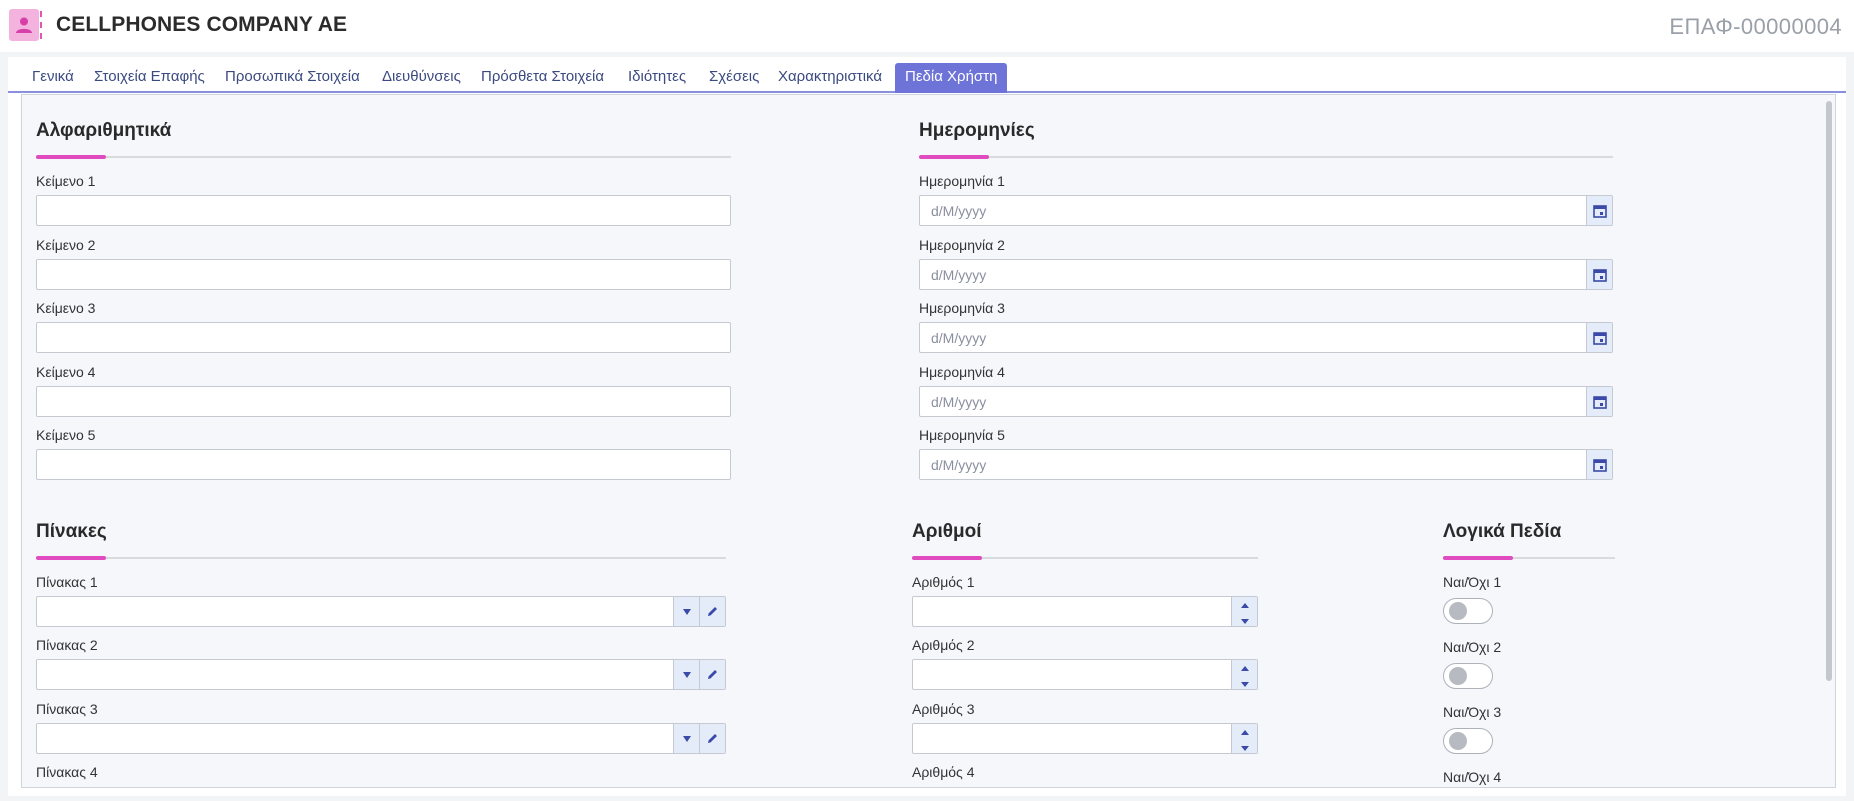  I want to click on field-label: Ημερομηνία 1, so click(962, 181).